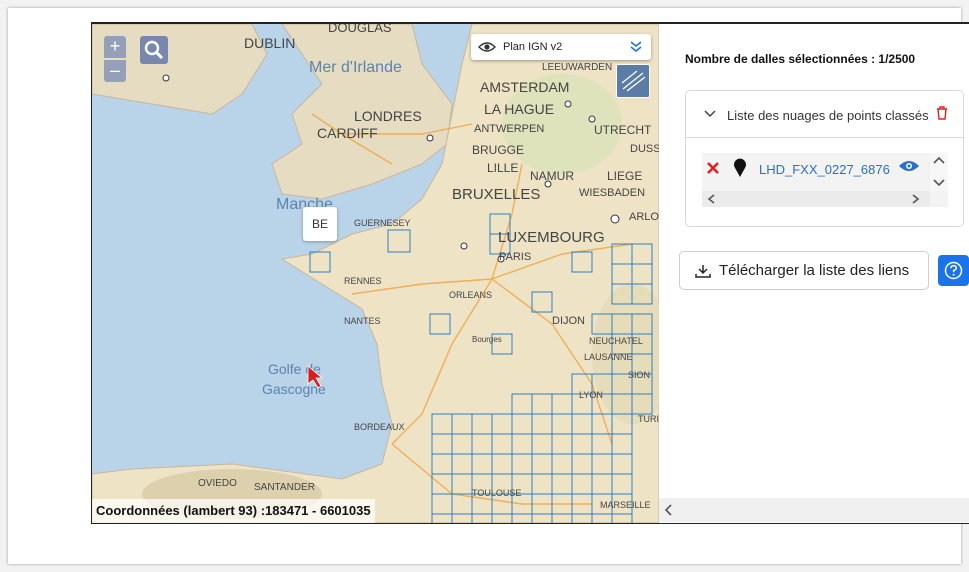 This screenshot has height=572, width=969. What do you see at coordinates (496, 194) in the screenshot?
I see `map-label: BRUXELLES` at bounding box center [496, 194].